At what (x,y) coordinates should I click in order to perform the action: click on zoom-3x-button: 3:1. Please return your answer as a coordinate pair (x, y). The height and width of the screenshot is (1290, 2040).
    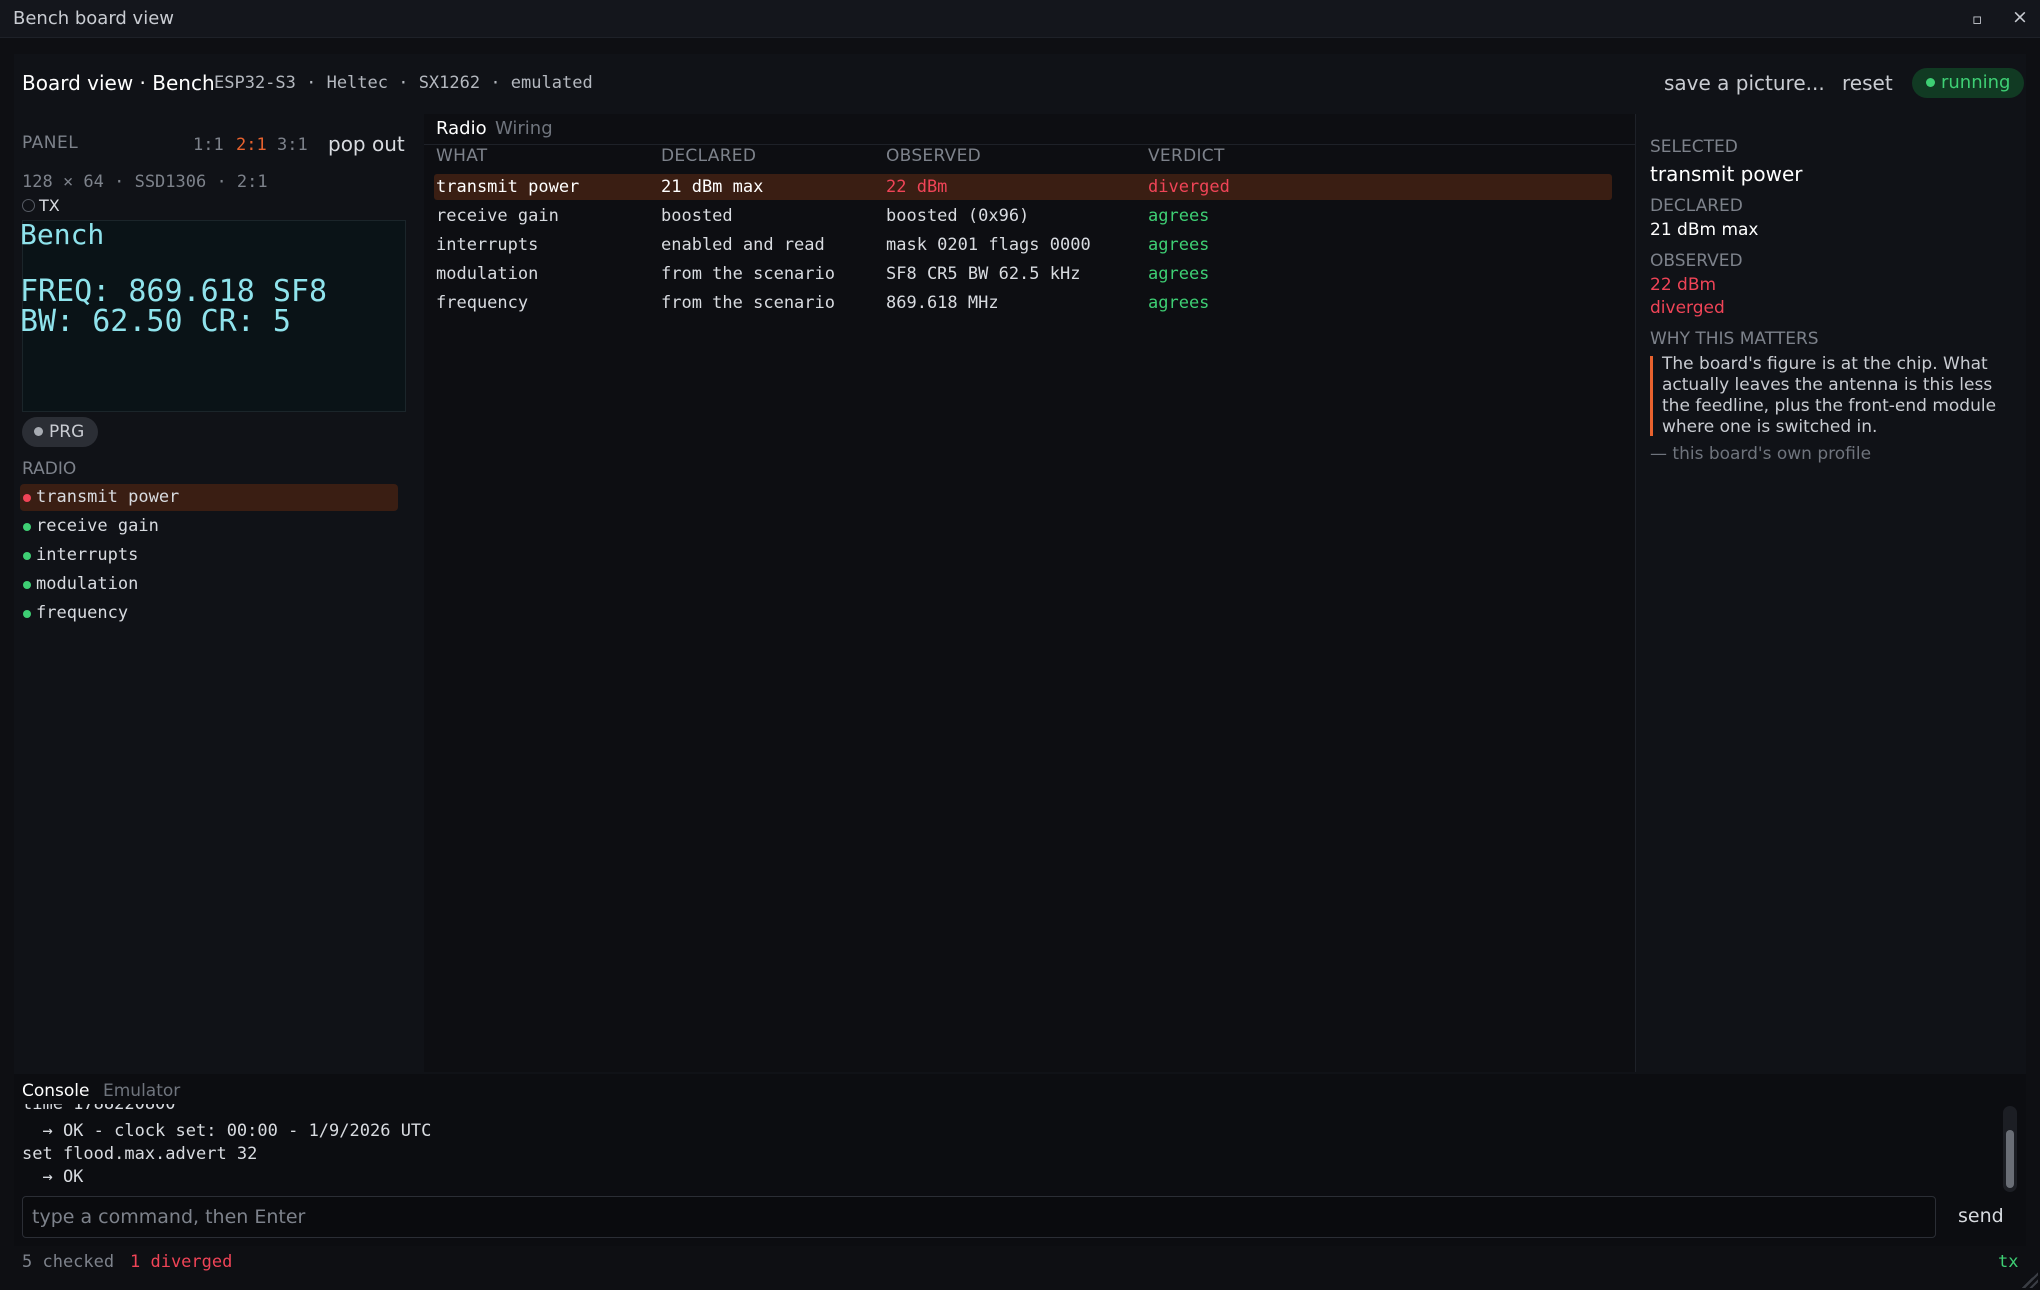
    Looking at the image, I should click on (292, 145).